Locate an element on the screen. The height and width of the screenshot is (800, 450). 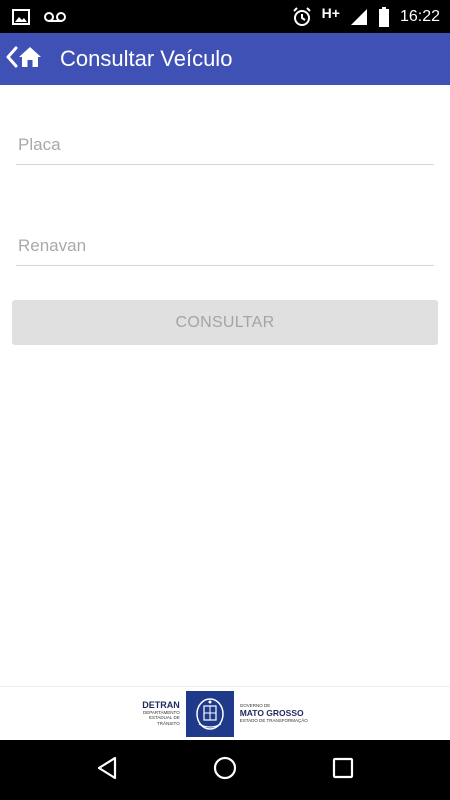
signal-icon is located at coordinates (359, 17).